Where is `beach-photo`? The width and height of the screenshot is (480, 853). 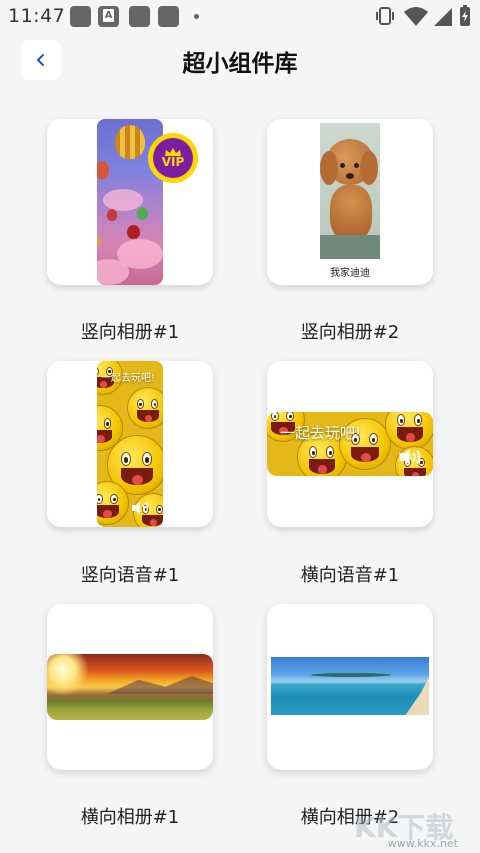 beach-photo is located at coordinates (350, 686).